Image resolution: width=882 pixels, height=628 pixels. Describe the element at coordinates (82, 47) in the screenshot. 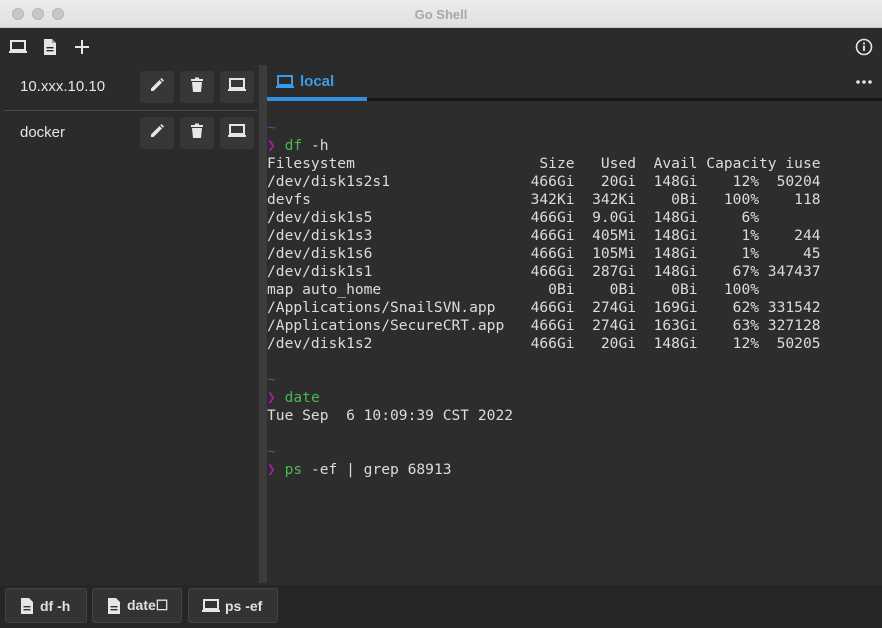

I see `plus-icon` at that location.